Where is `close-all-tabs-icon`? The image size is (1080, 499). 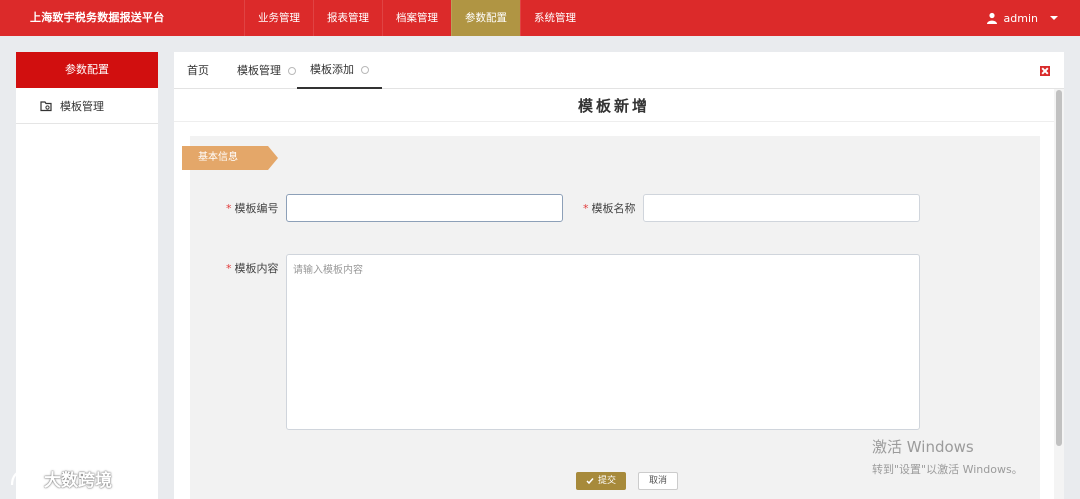 close-all-tabs-icon is located at coordinates (1045, 71).